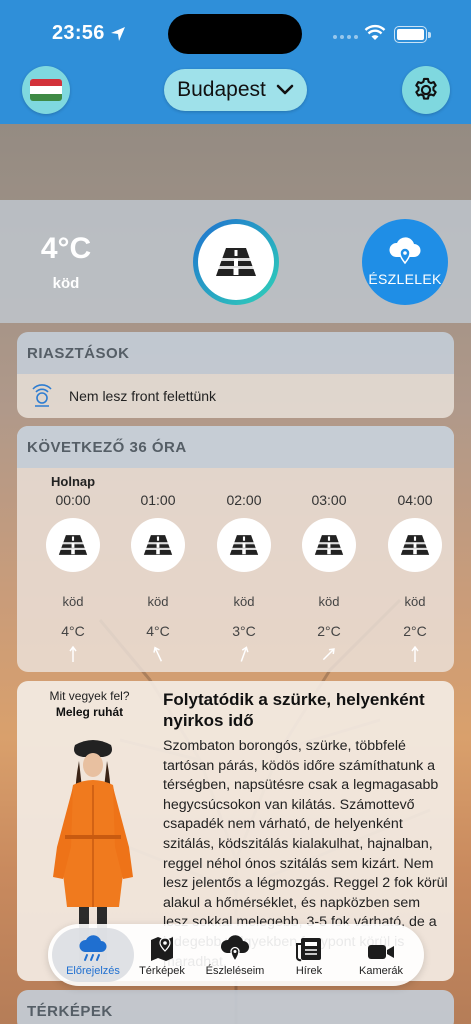  What do you see at coordinates (235, 971) in the screenshot?
I see `tab-label: Észleléseim` at bounding box center [235, 971].